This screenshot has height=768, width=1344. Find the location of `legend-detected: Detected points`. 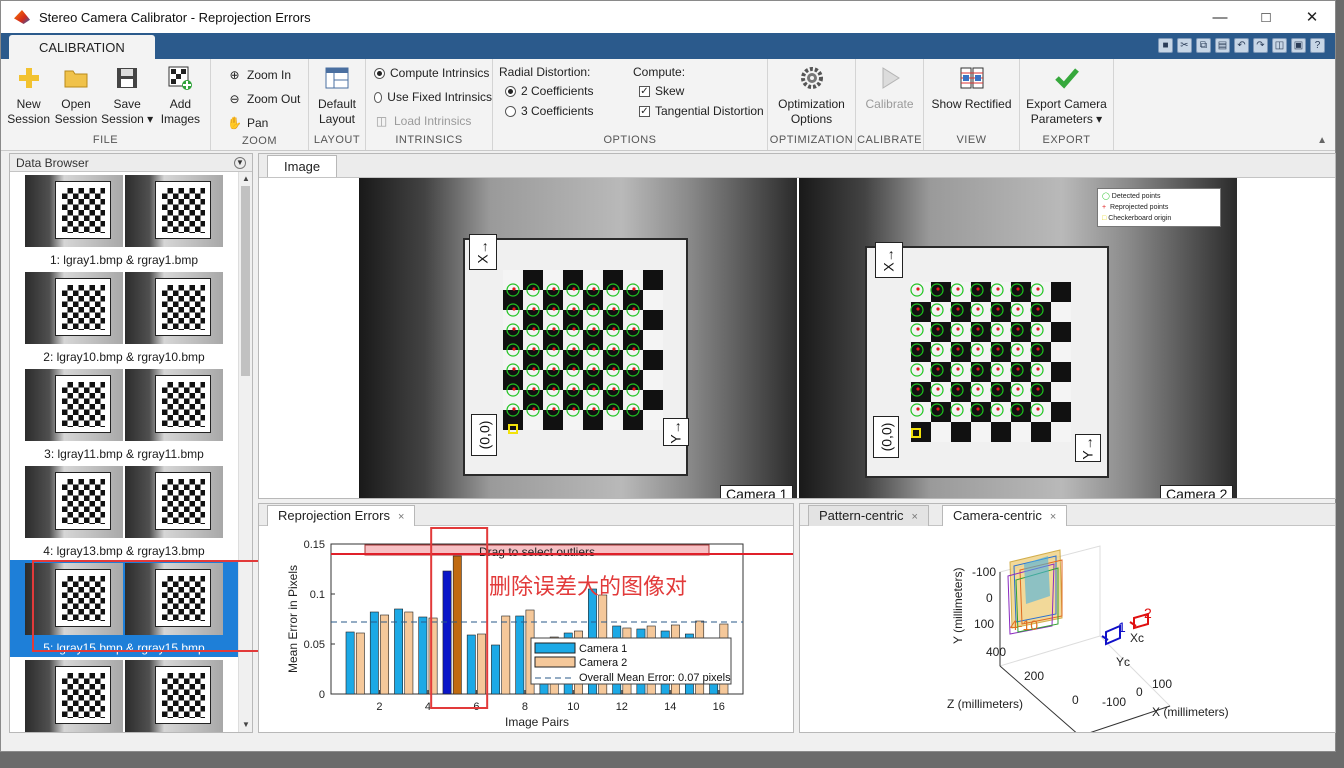

legend-detected: Detected points is located at coordinates (1136, 196).